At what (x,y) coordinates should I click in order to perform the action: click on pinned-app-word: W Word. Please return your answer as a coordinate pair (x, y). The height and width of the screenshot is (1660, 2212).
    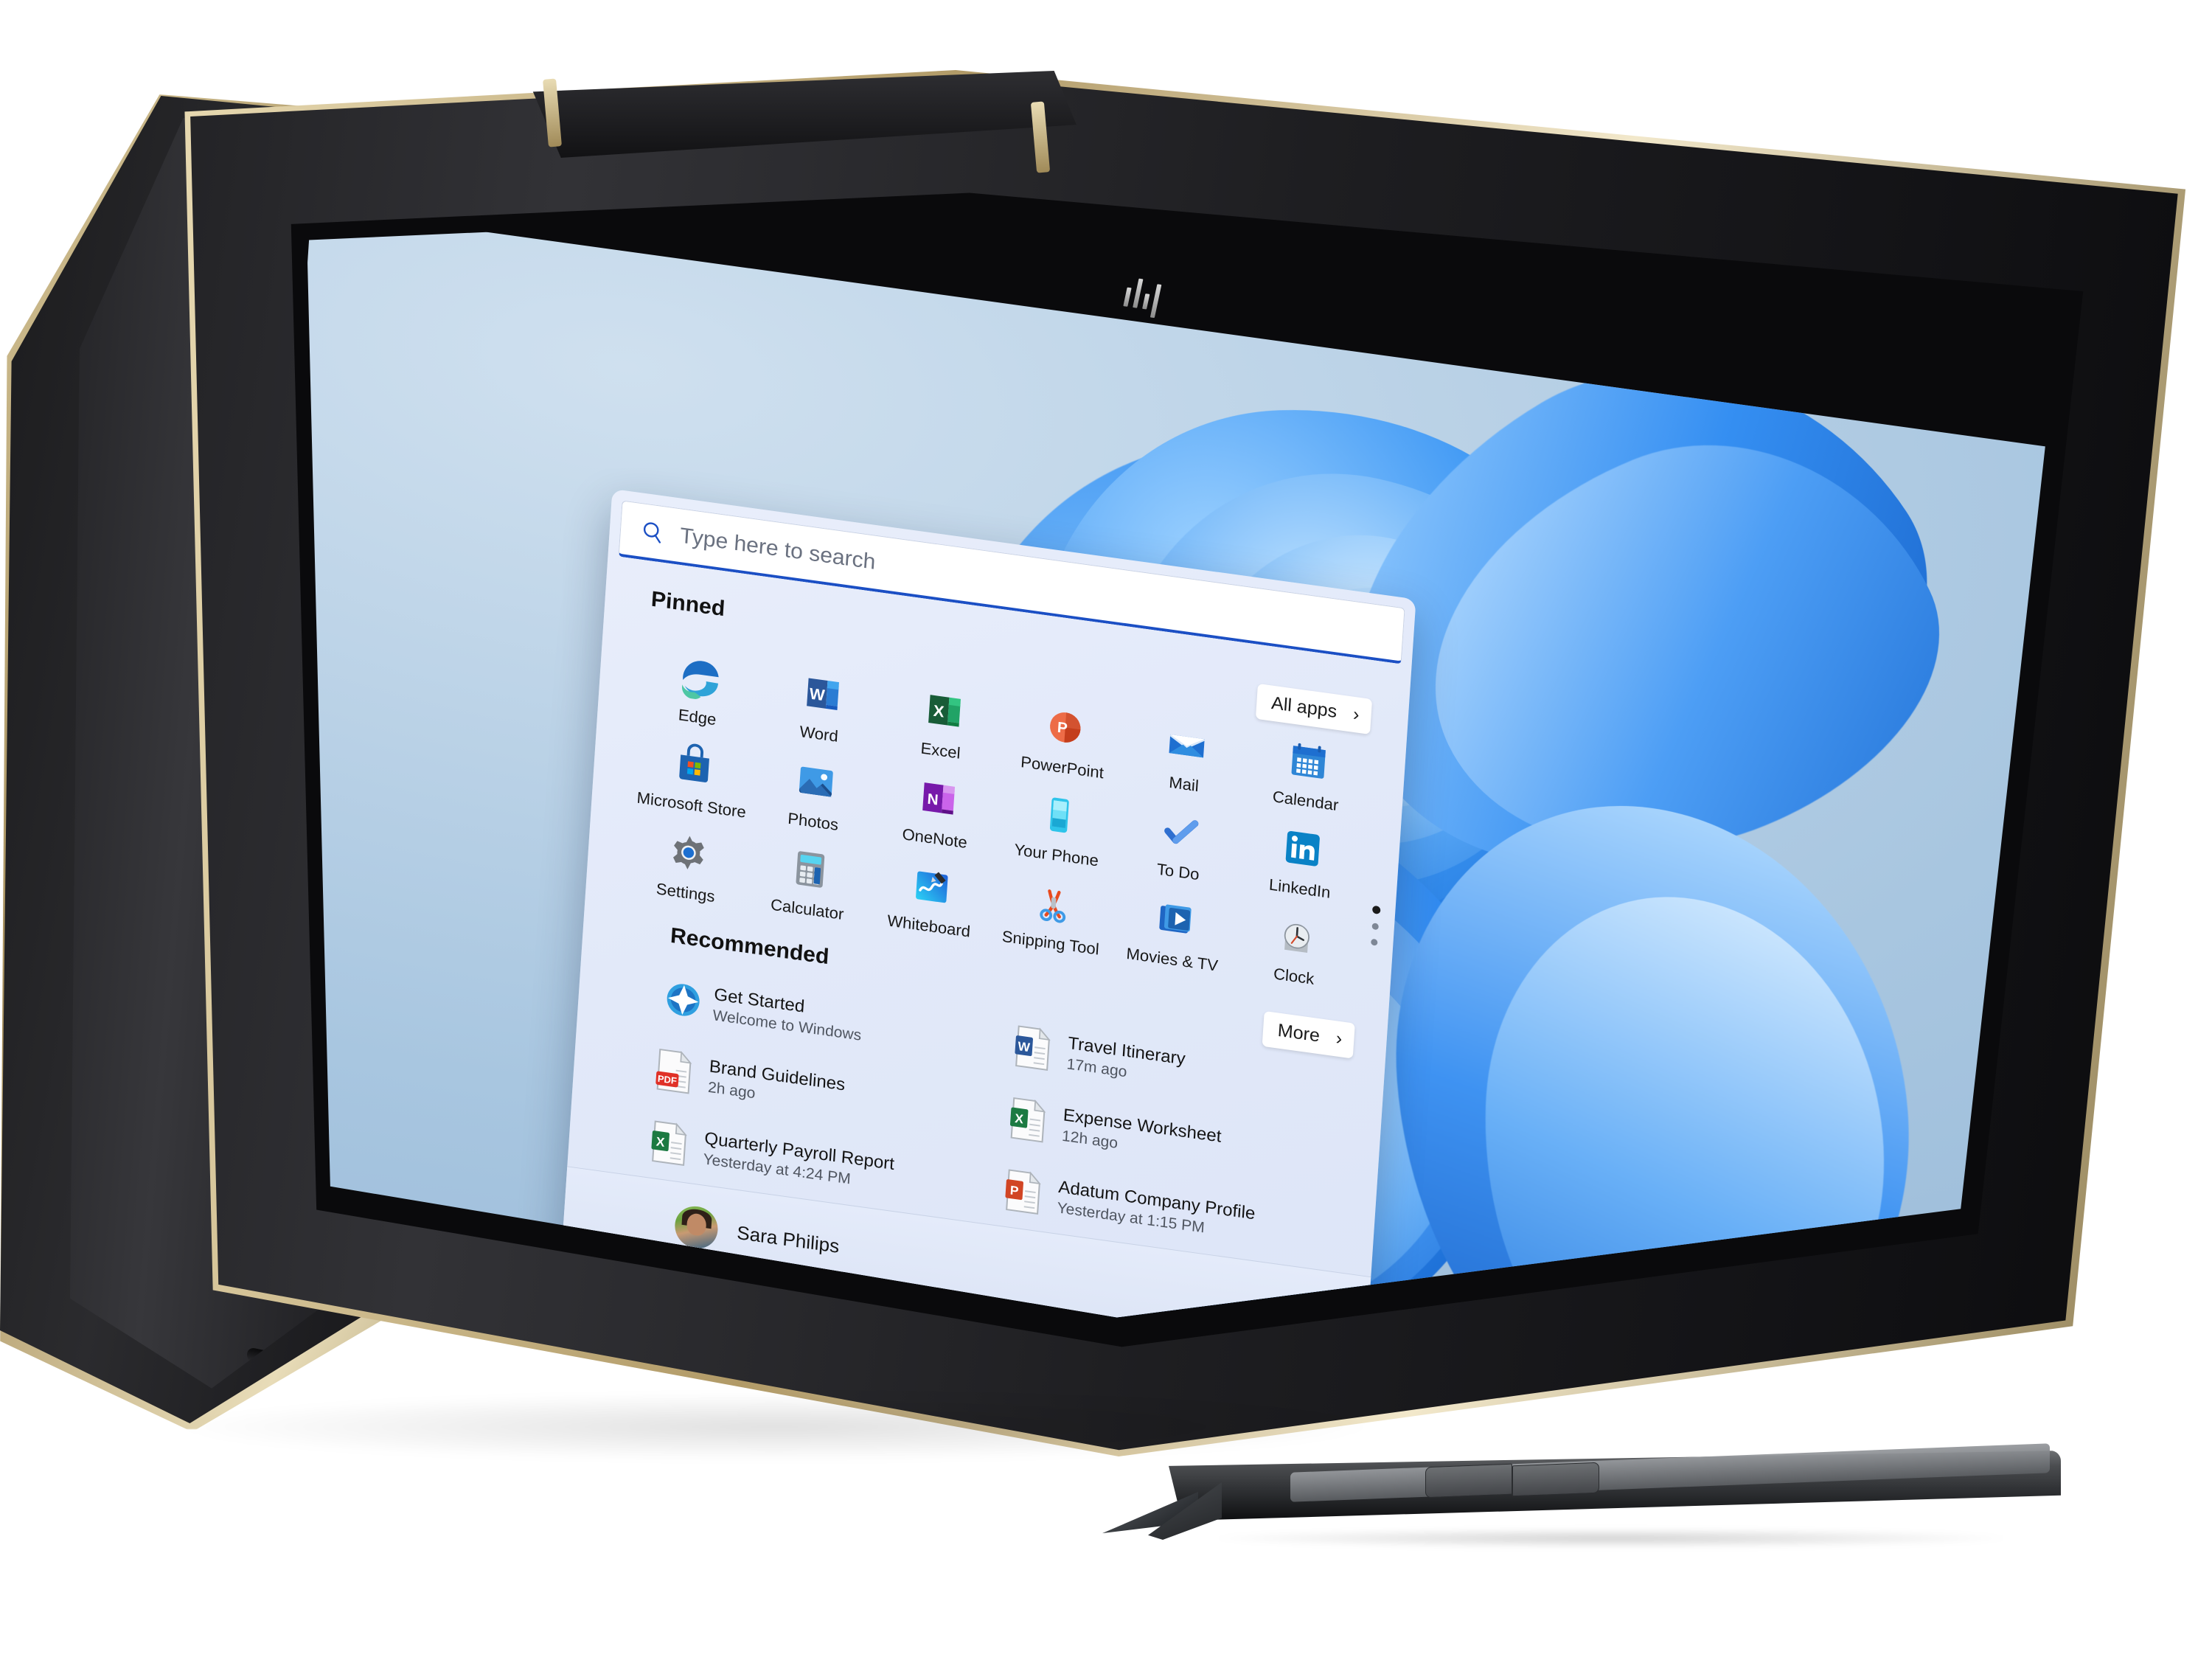
    Looking at the image, I should click on (820, 707).